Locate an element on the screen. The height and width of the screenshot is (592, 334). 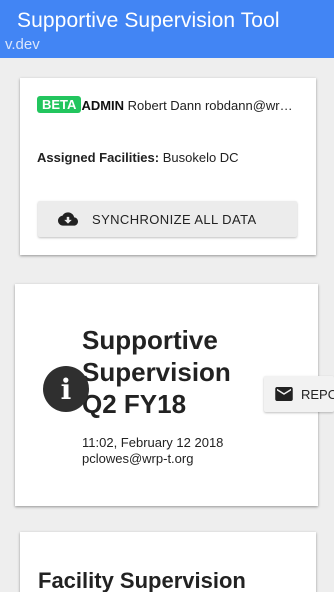
email-report-button: REPORT is located at coordinates (299, 394).